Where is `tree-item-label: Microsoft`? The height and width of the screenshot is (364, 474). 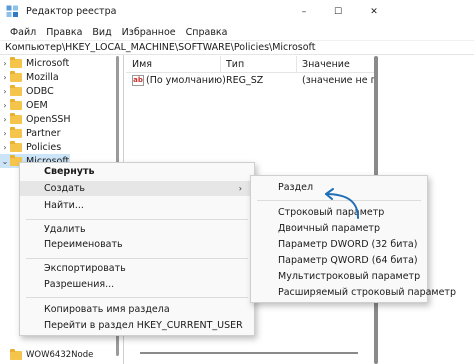
tree-item-label: Microsoft is located at coordinates (48, 63).